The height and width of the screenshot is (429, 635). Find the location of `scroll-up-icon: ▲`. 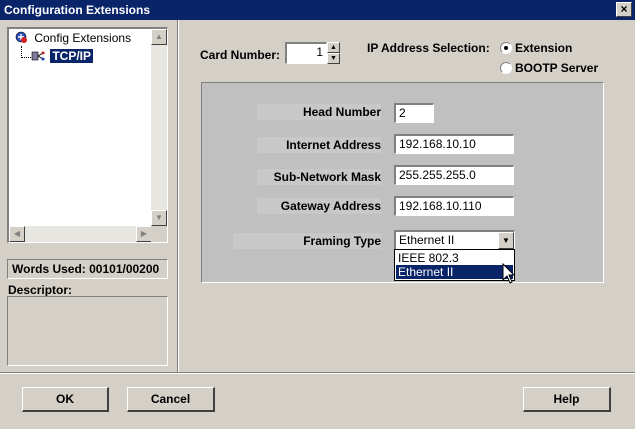

scroll-up-icon: ▲ is located at coordinates (159, 37).